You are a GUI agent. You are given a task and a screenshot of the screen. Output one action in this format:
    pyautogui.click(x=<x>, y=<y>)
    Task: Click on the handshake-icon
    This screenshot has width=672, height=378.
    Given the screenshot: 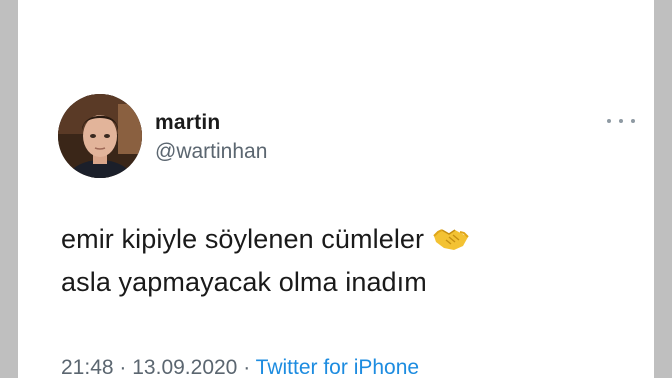 What is the action you would take?
    pyautogui.click(x=451, y=239)
    